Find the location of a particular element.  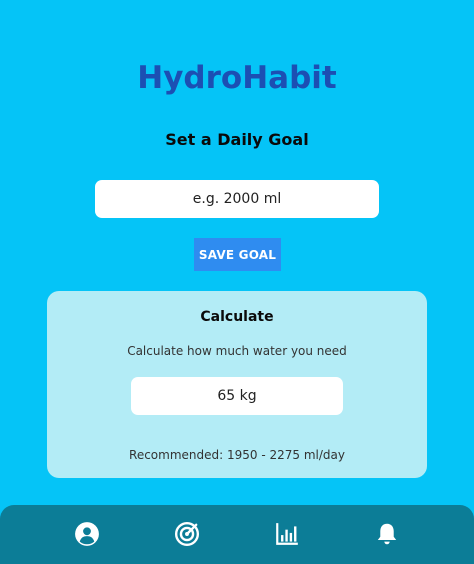

nav-notifications is located at coordinates (387, 534).